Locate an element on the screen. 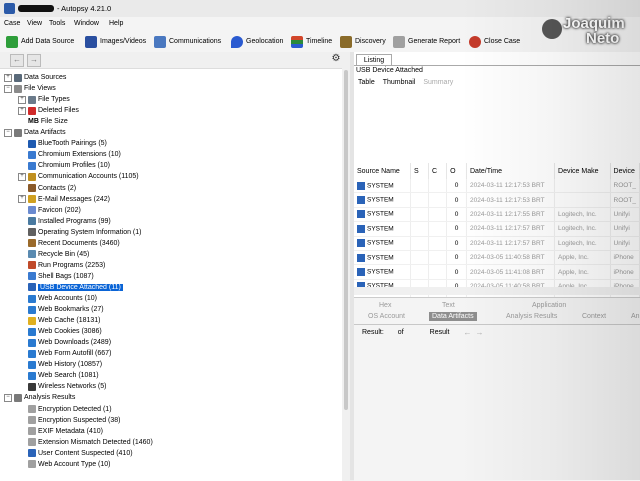 This screenshot has width=640, height=481. tree-item-web-downloads: Web Downloads (2489) is located at coordinates (64, 342).